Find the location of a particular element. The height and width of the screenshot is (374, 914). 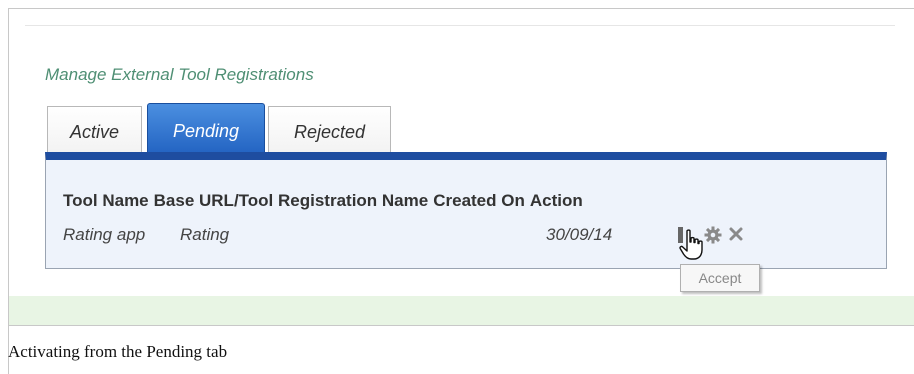

tab-label: Active is located at coordinates (94, 132).